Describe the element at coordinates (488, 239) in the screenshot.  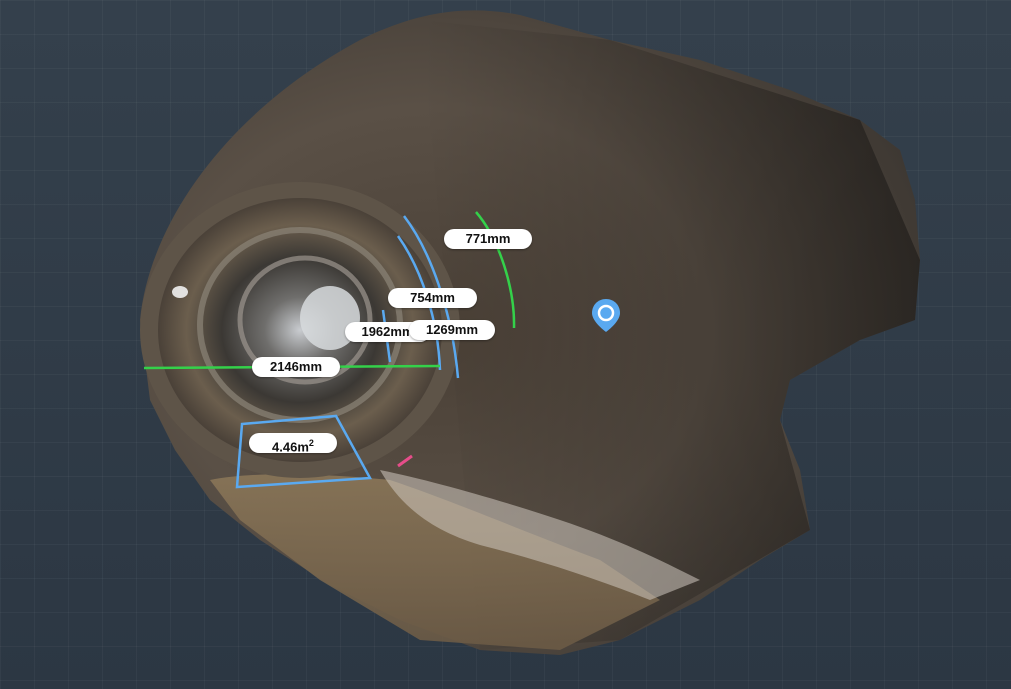
I see `measure-label-771: 771mm` at that location.